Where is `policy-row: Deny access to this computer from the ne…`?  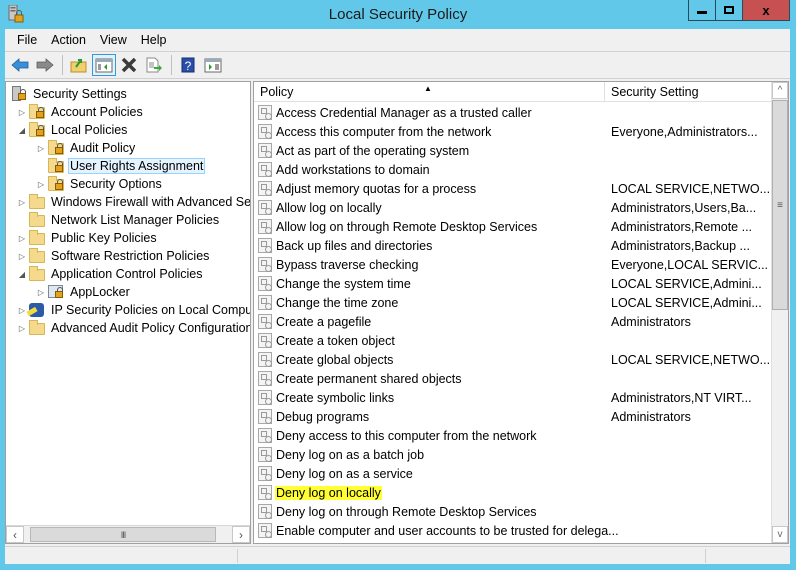 policy-row: Deny access to this computer from the ne… is located at coordinates (513, 435).